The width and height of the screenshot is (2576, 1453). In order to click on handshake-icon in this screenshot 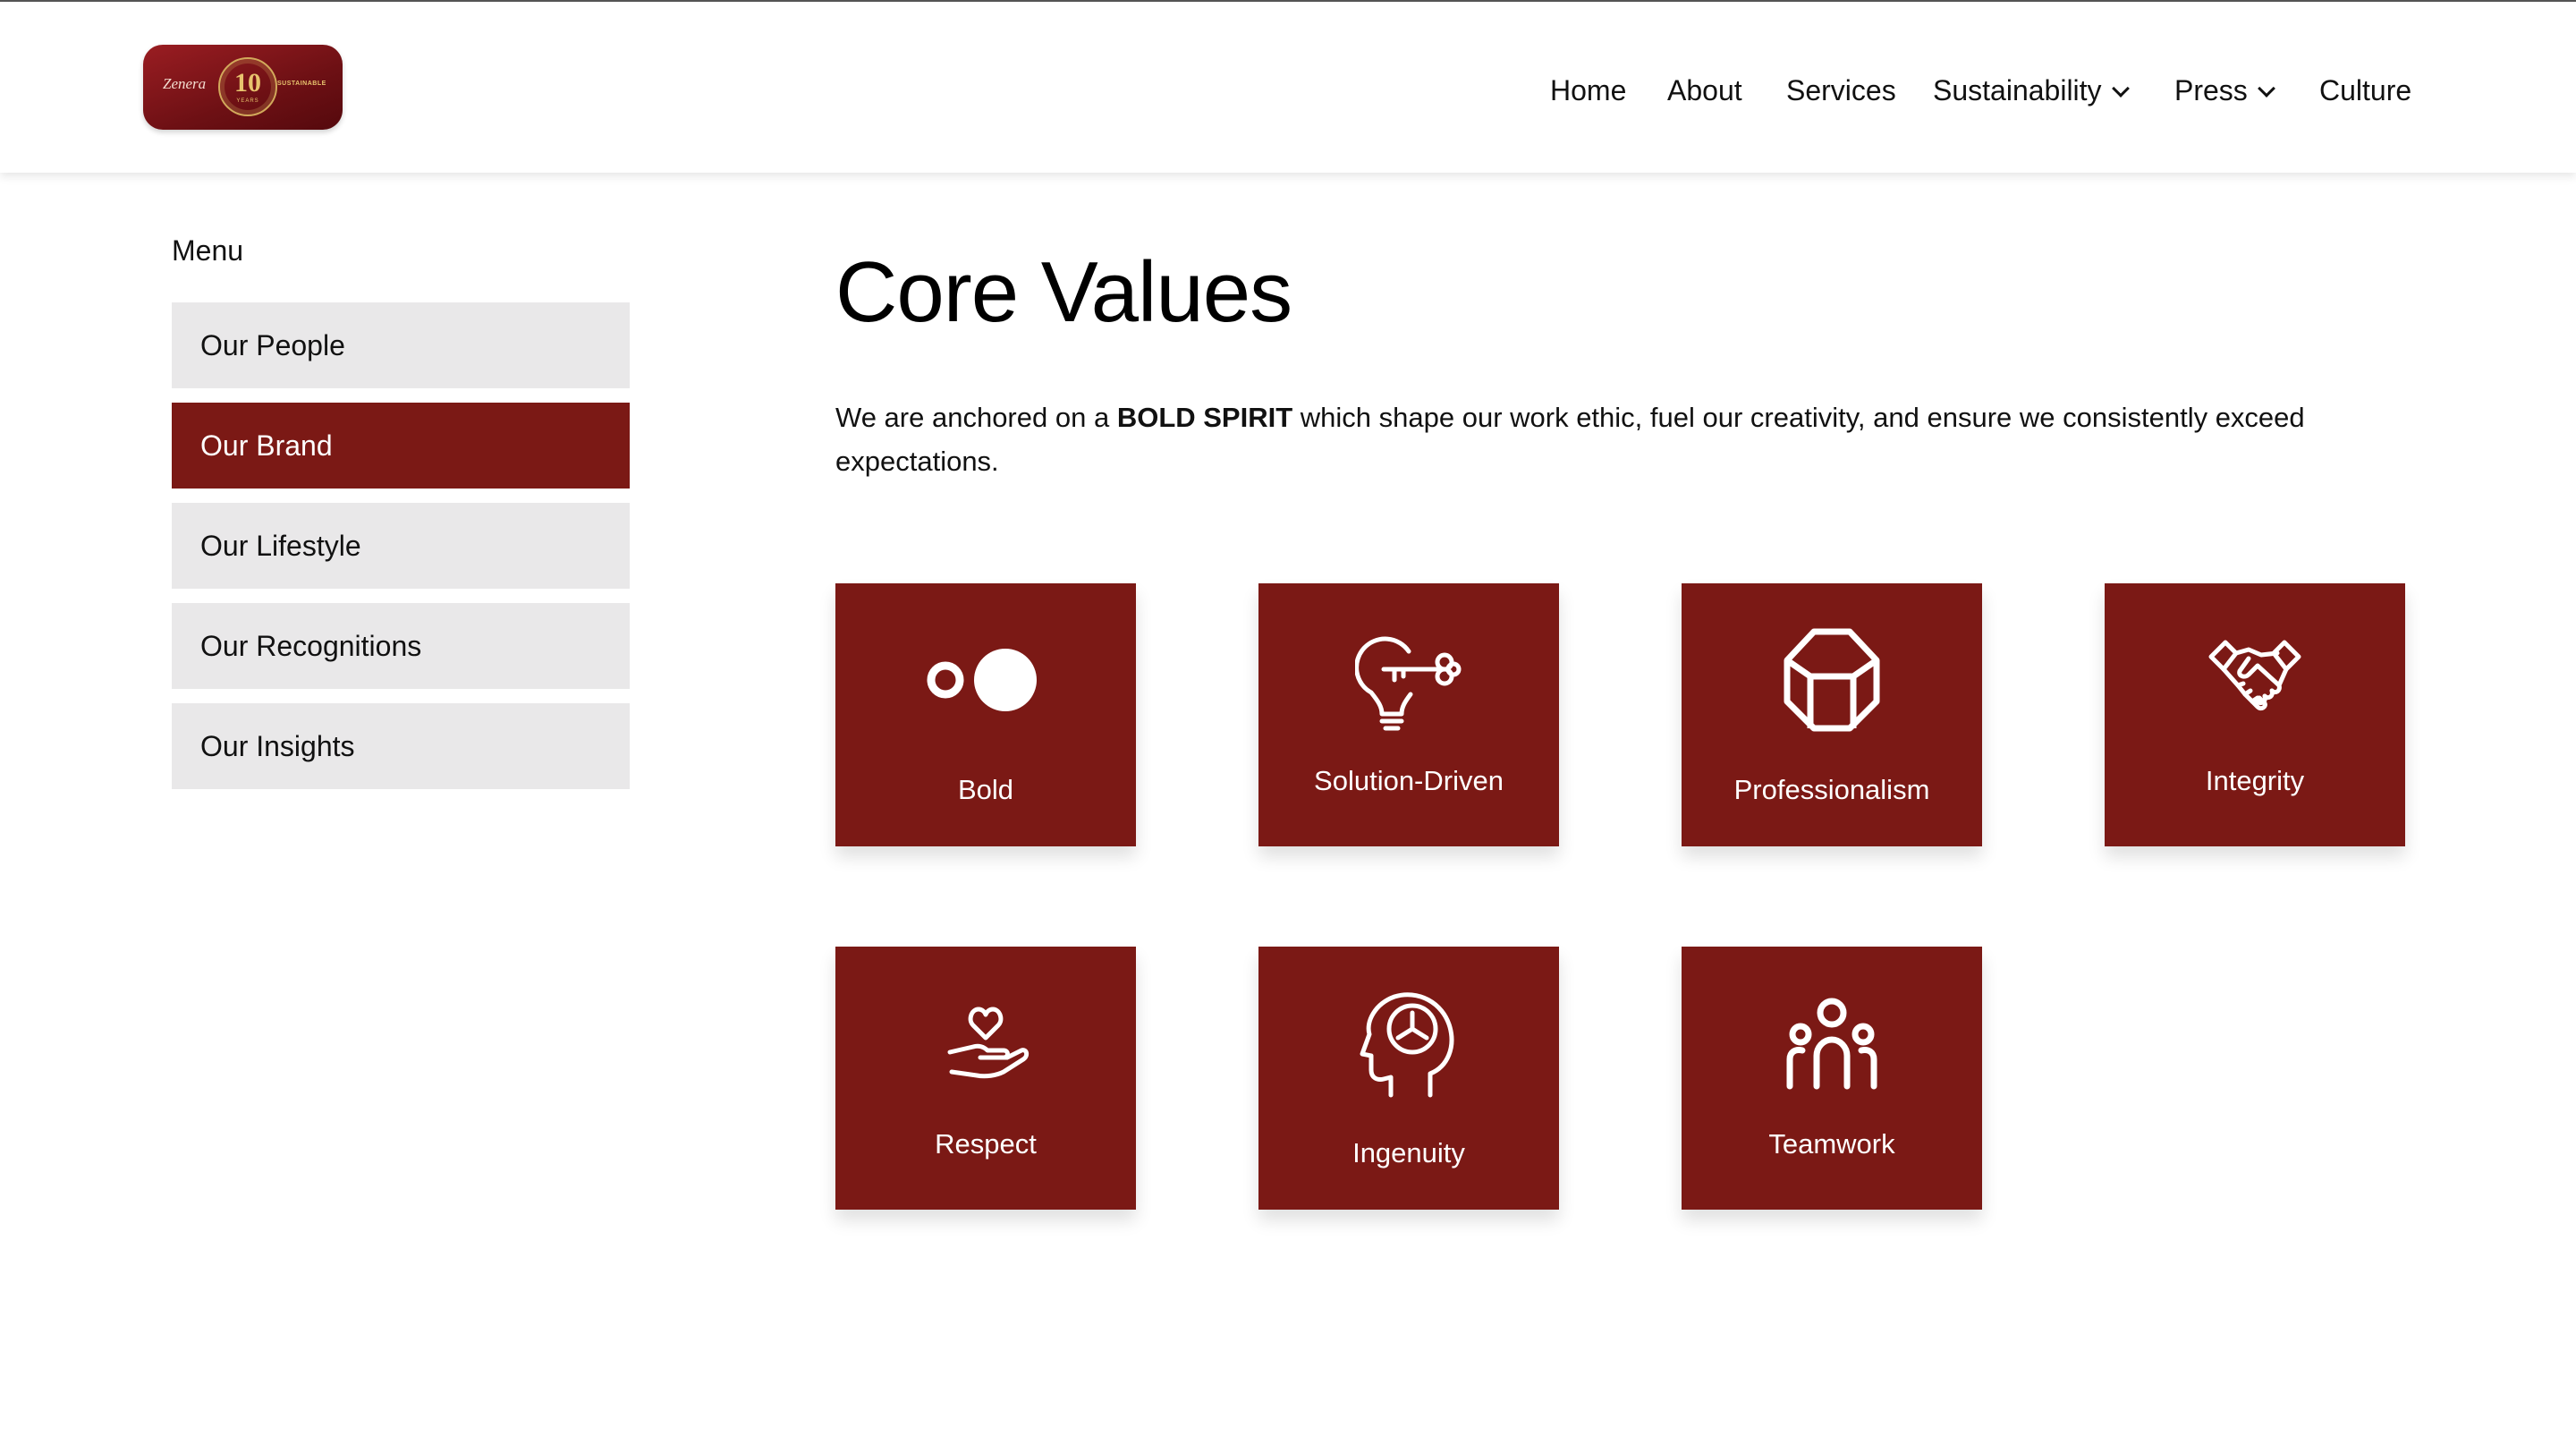, I will do `click(2255, 675)`.